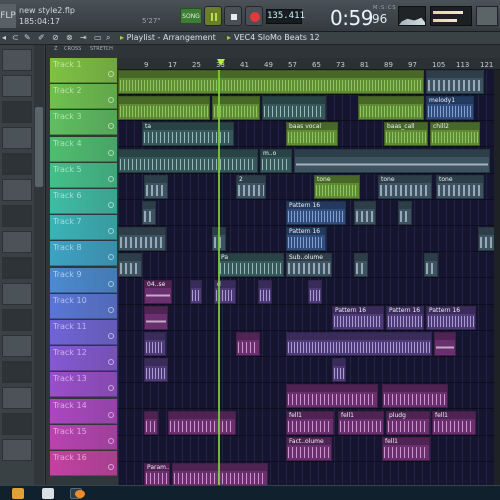  Describe the element at coordinates (83, 201) in the screenshot. I see `track-header: Track 6` at that location.